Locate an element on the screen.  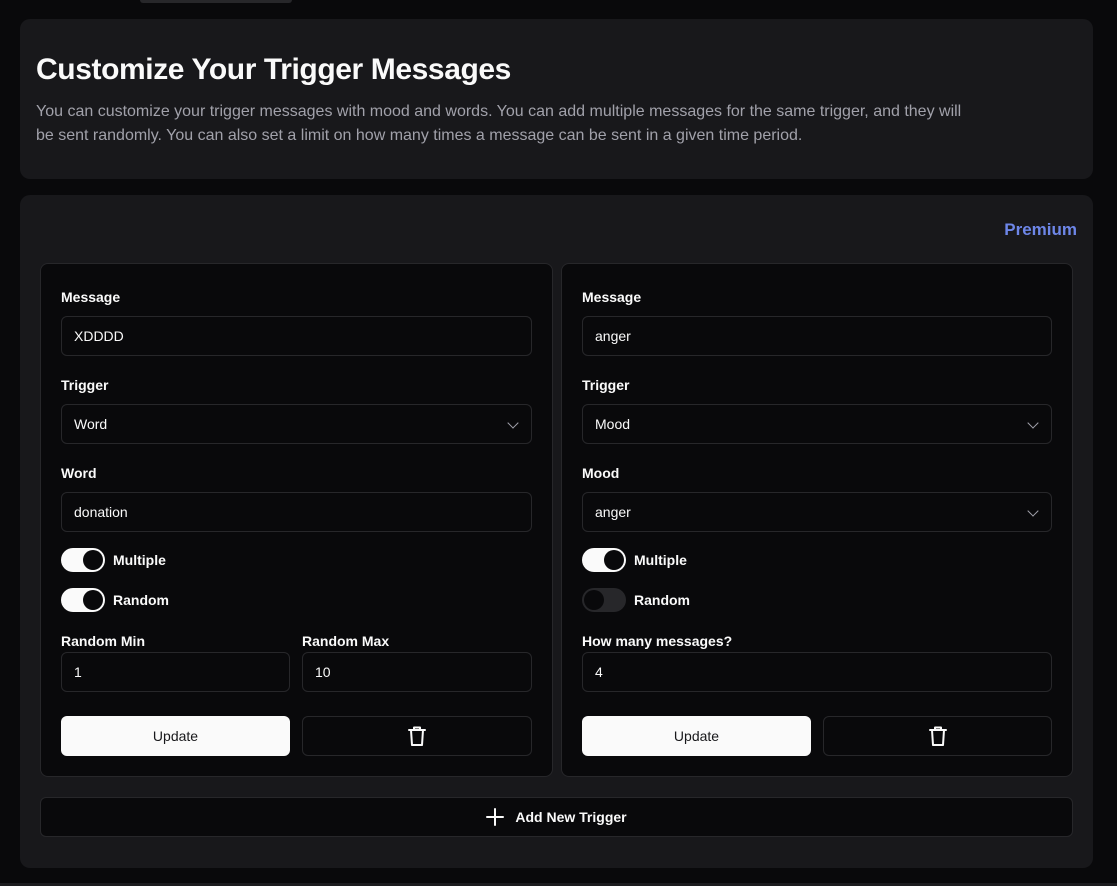
random-min-label: Random Min is located at coordinates (103, 641).